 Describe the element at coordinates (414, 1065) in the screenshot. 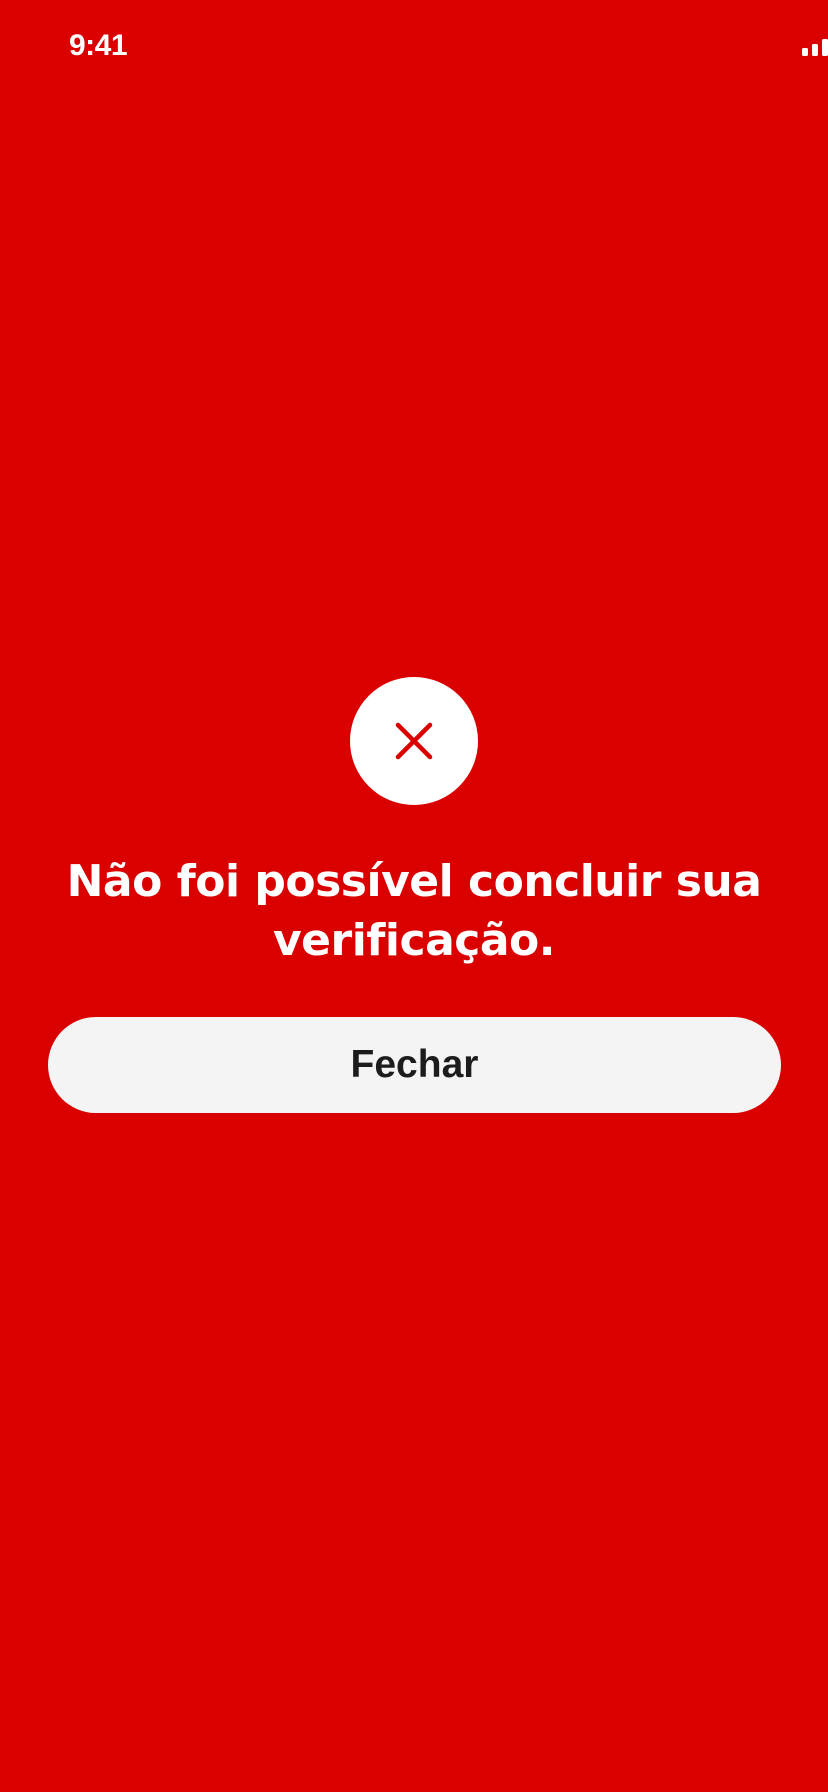

I see `close-button: Fechar` at that location.